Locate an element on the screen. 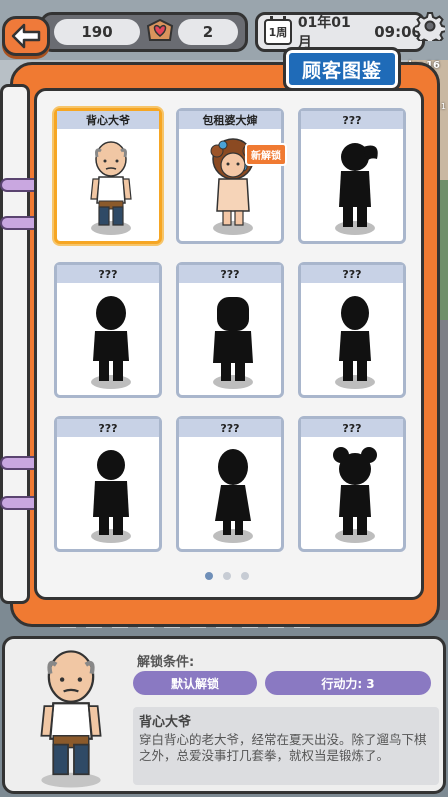 Image resolution: width=448 pixels, height=797 pixels. week-label: 1周 is located at coordinates (278, 32).